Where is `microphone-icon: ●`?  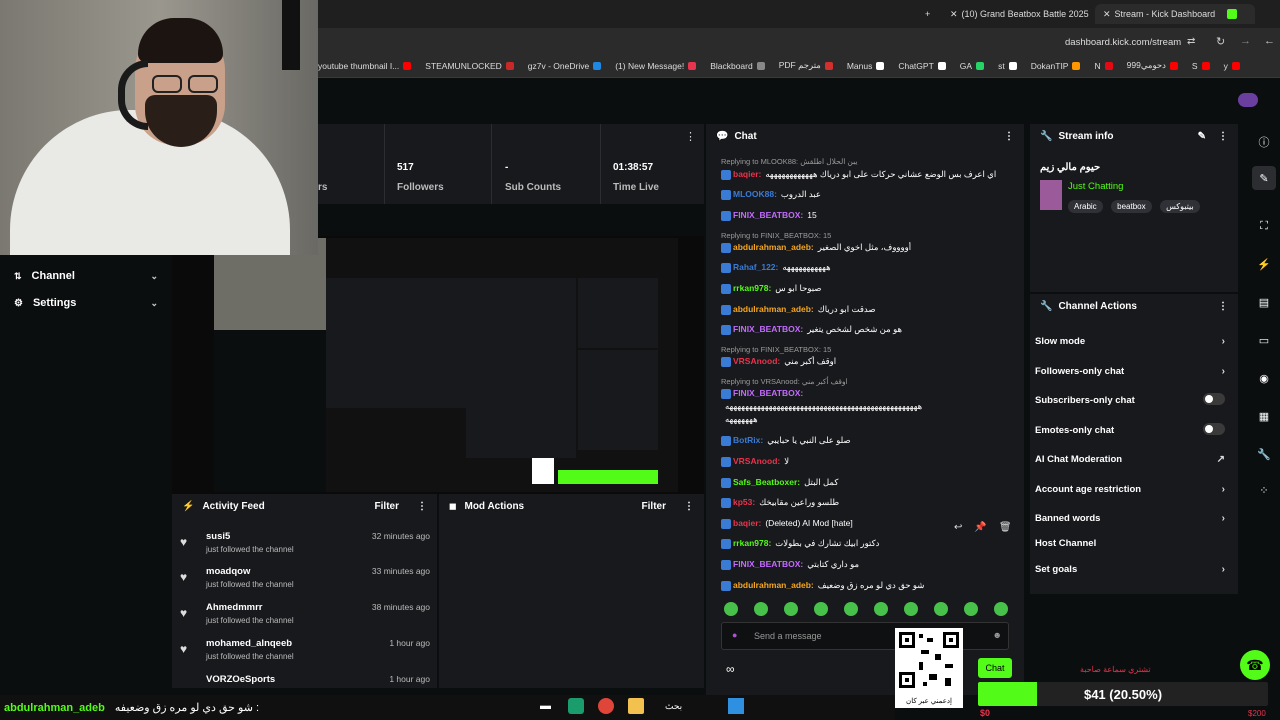 microphone-icon: ● is located at coordinates (734, 635).